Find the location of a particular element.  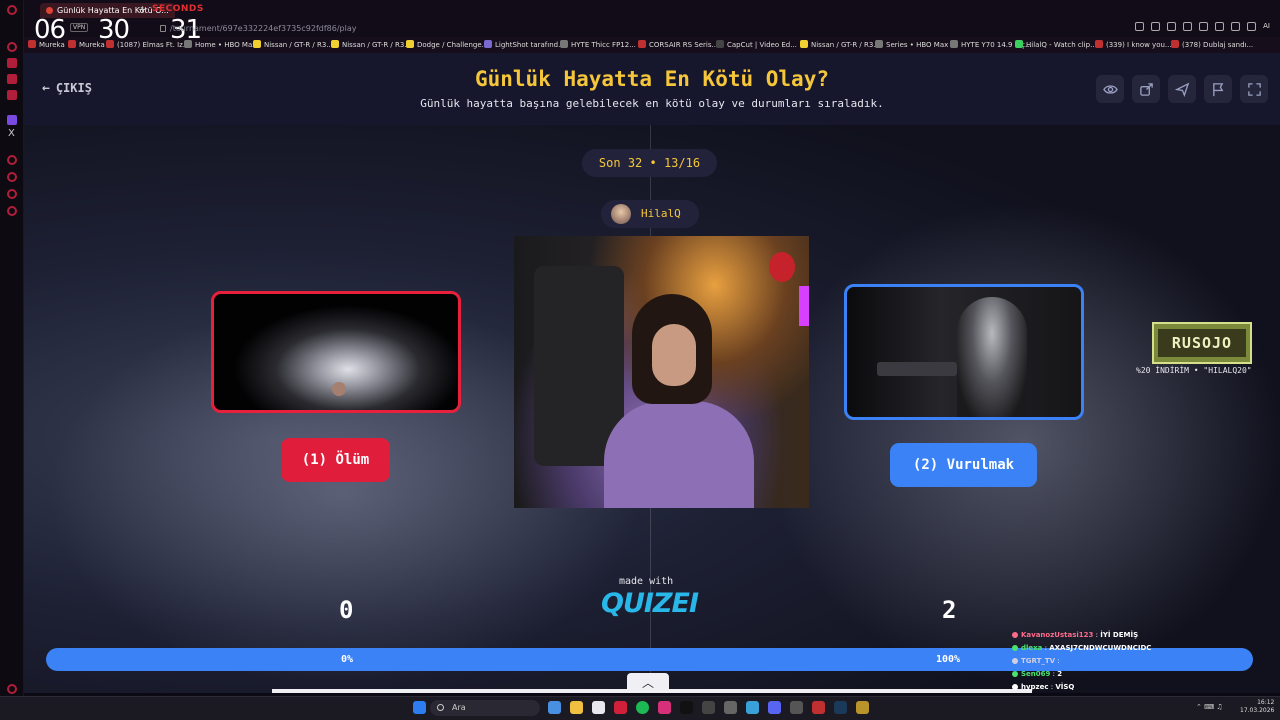

eye-icon is located at coordinates (1110, 89).